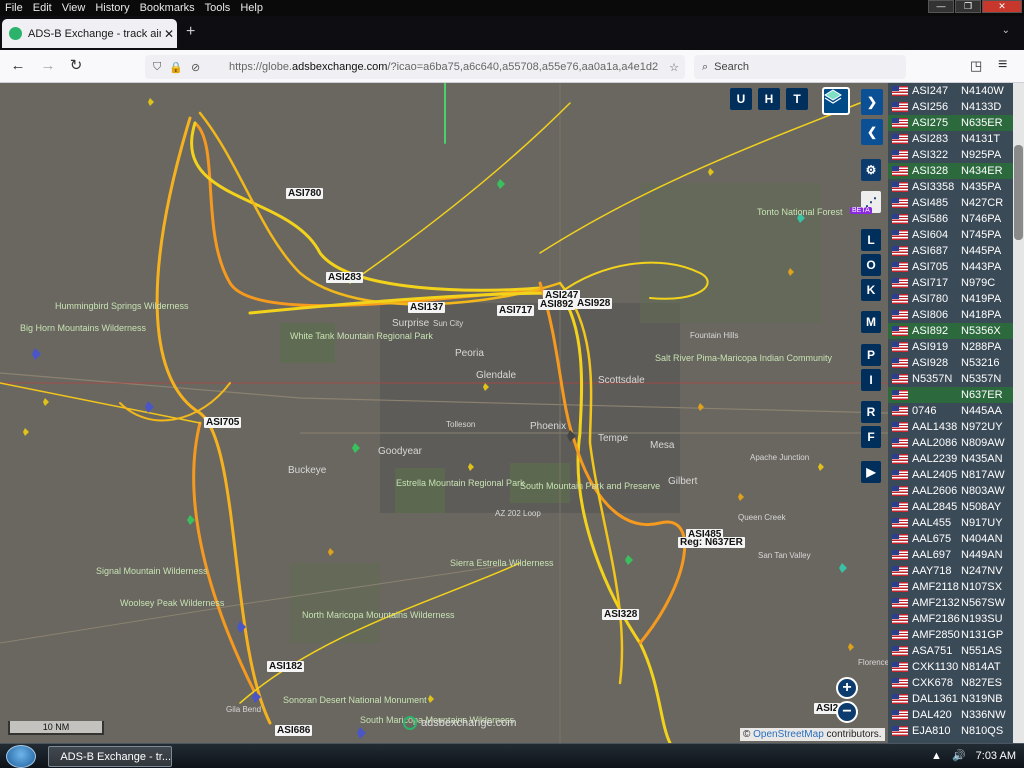  I want to click on aircraft-label: ASI137, so click(427, 307).